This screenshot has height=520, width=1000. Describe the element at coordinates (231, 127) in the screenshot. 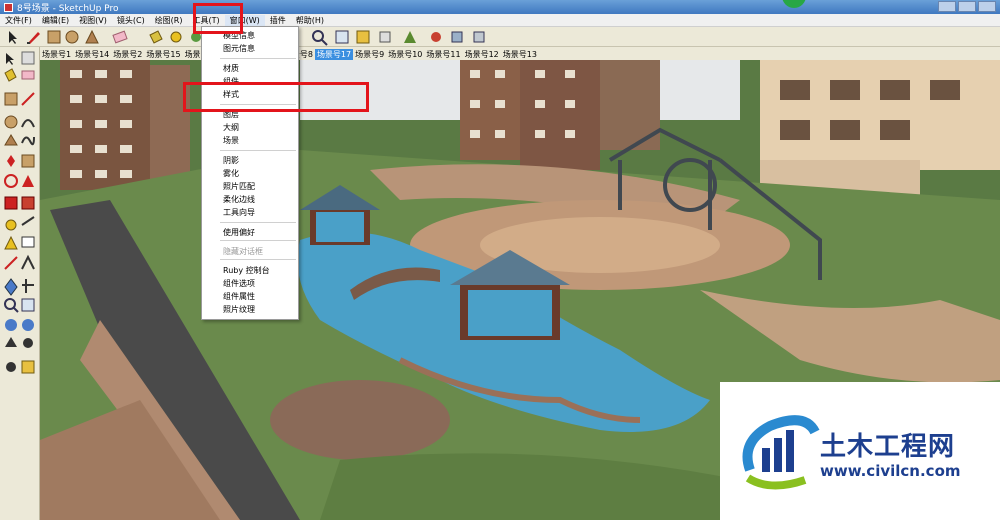

I see `window-menu-item: 大纲` at that location.